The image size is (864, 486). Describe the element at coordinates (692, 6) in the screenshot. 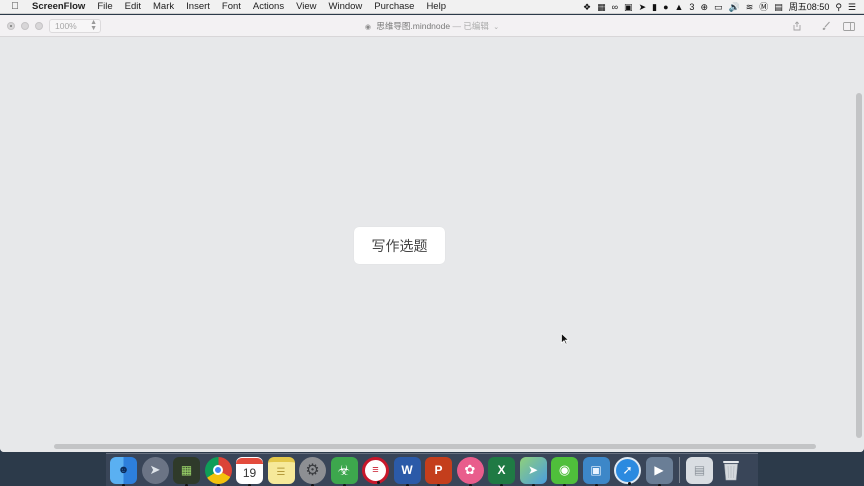

I see `status-count: 3` at that location.